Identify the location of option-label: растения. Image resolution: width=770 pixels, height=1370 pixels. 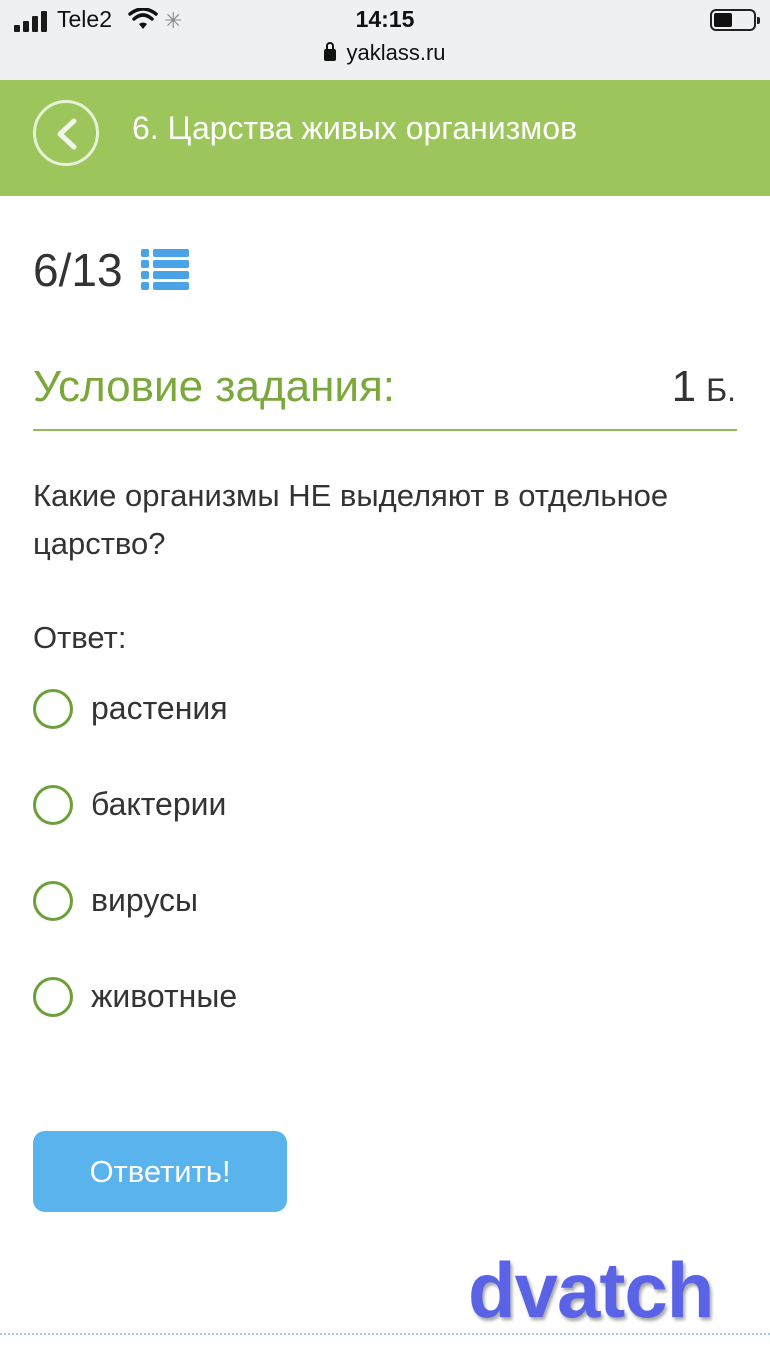
(159, 708).